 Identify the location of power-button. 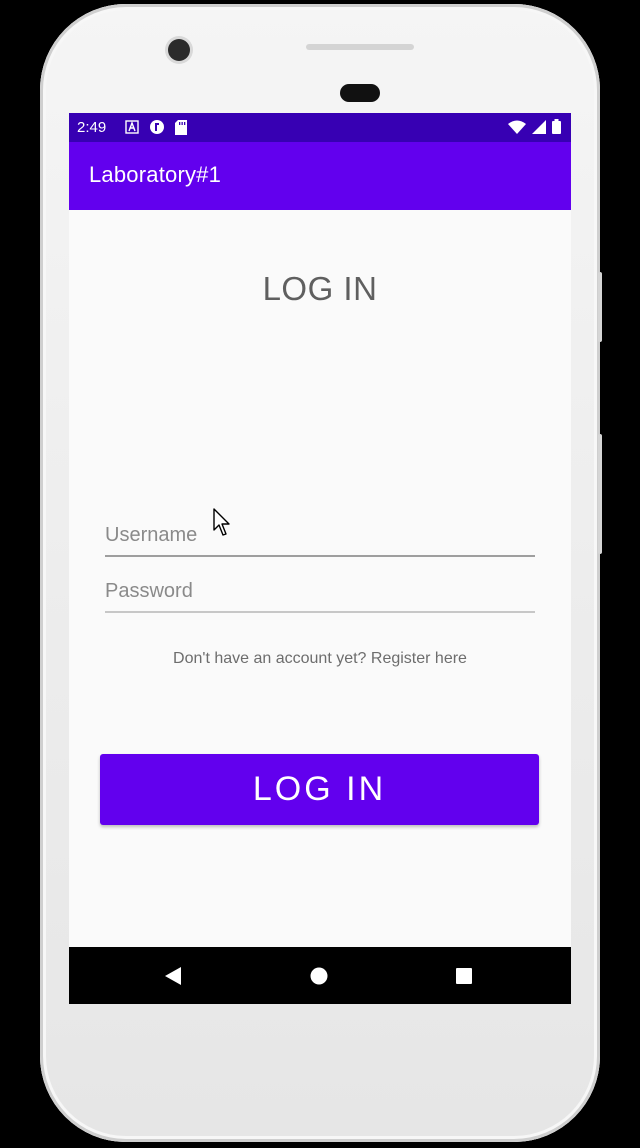
(600, 307).